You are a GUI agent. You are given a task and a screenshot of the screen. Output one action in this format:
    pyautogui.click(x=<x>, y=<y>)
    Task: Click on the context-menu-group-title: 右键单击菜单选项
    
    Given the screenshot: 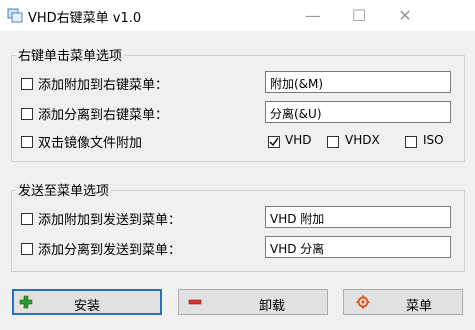 What is the action you would take?
    pyautogui.click(x=70, y=54)
    